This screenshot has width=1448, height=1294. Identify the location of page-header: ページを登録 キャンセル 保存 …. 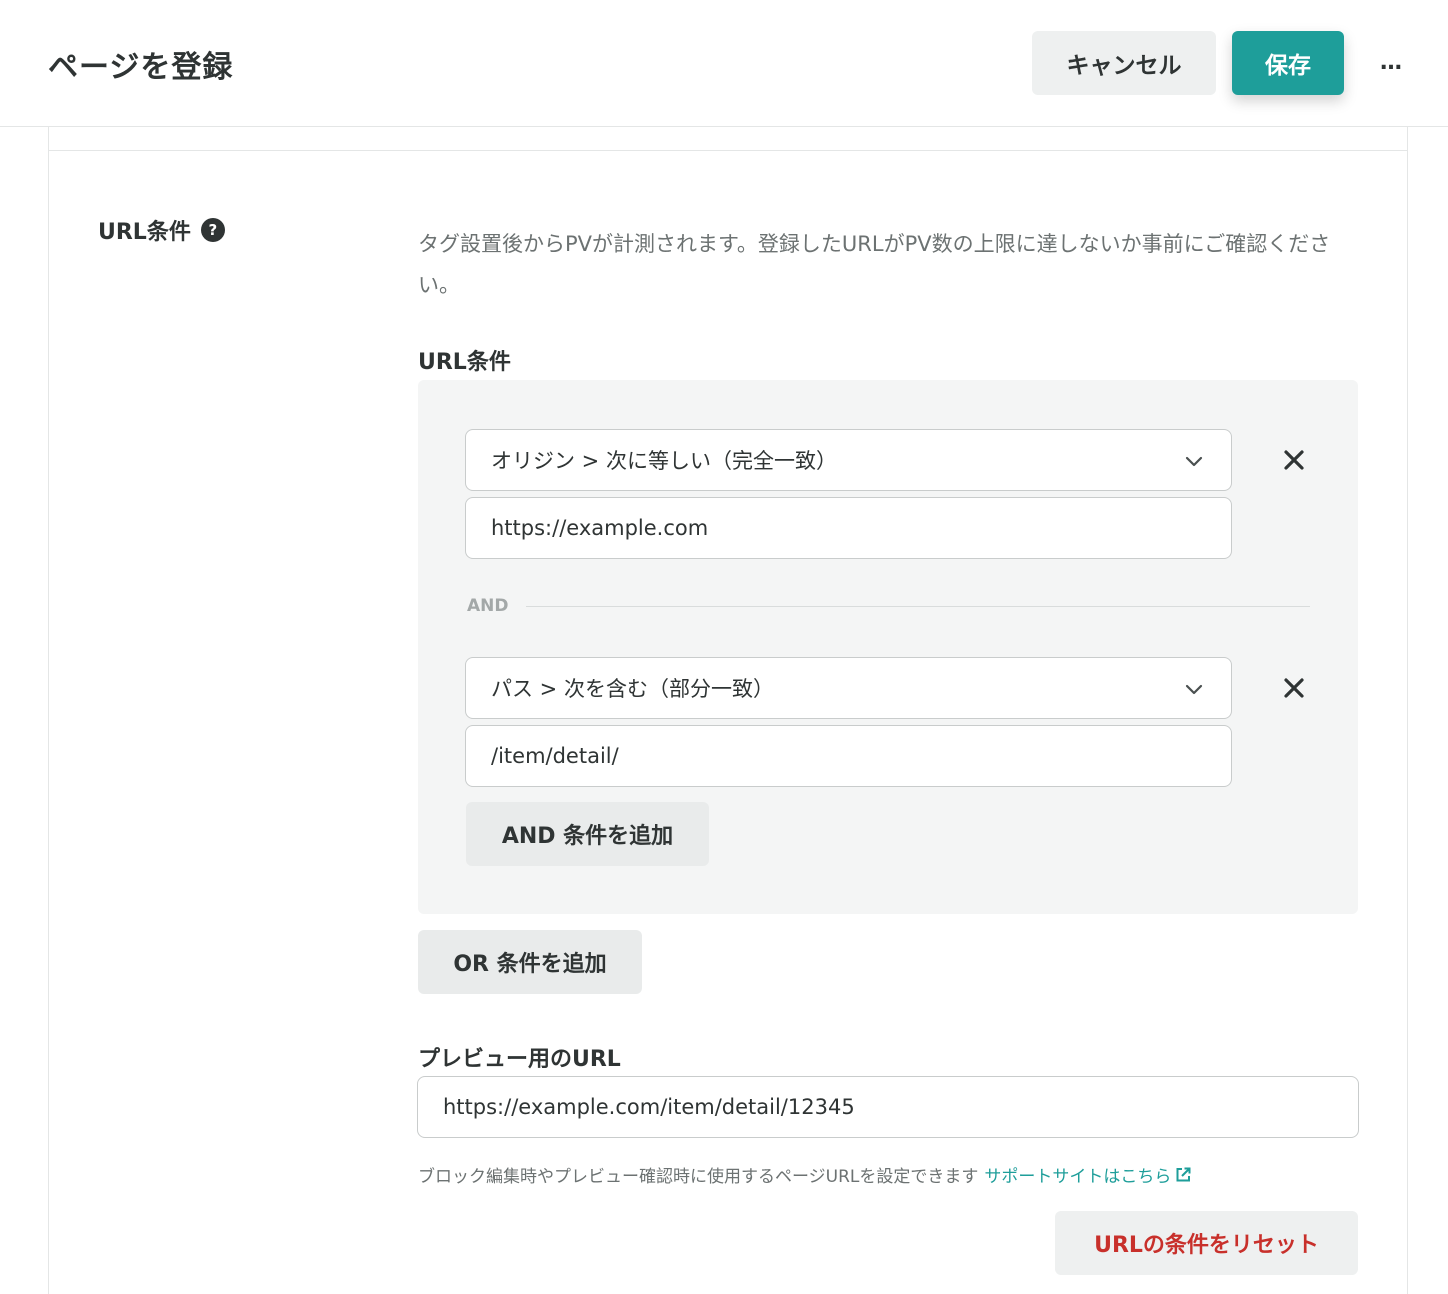
(724, 63).